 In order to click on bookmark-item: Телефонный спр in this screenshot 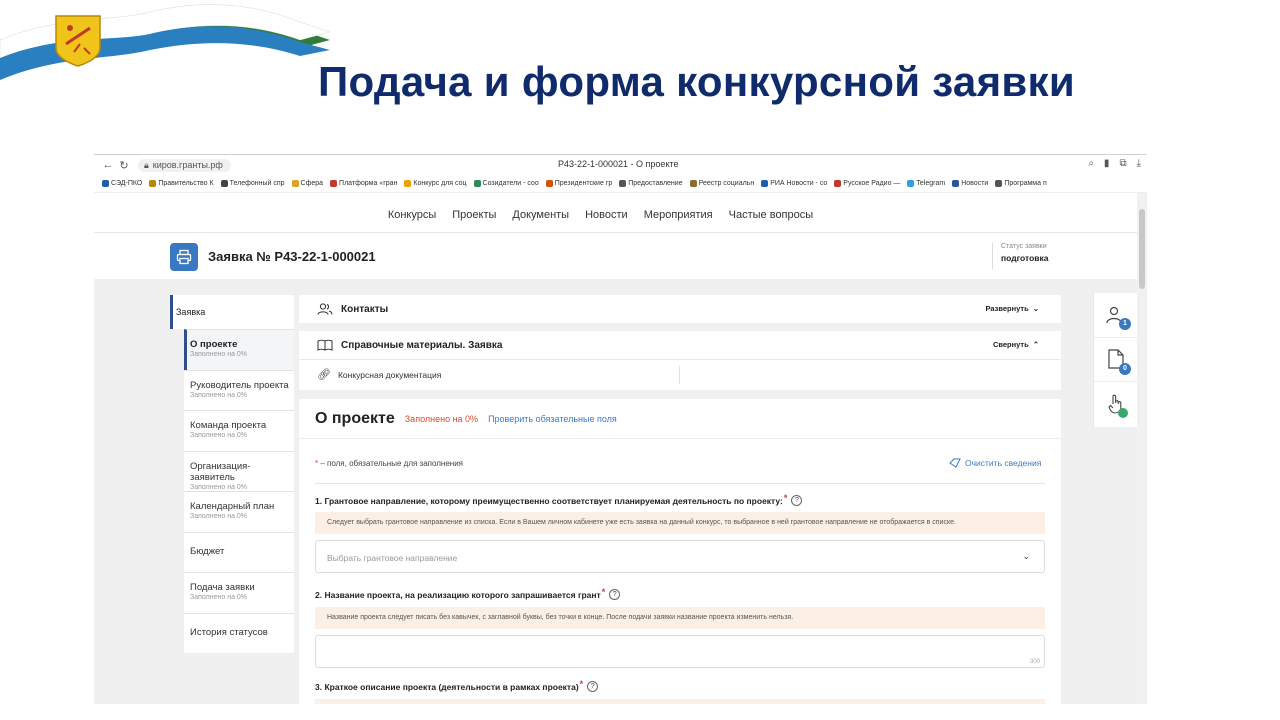, I will do `click(252, 183)`.